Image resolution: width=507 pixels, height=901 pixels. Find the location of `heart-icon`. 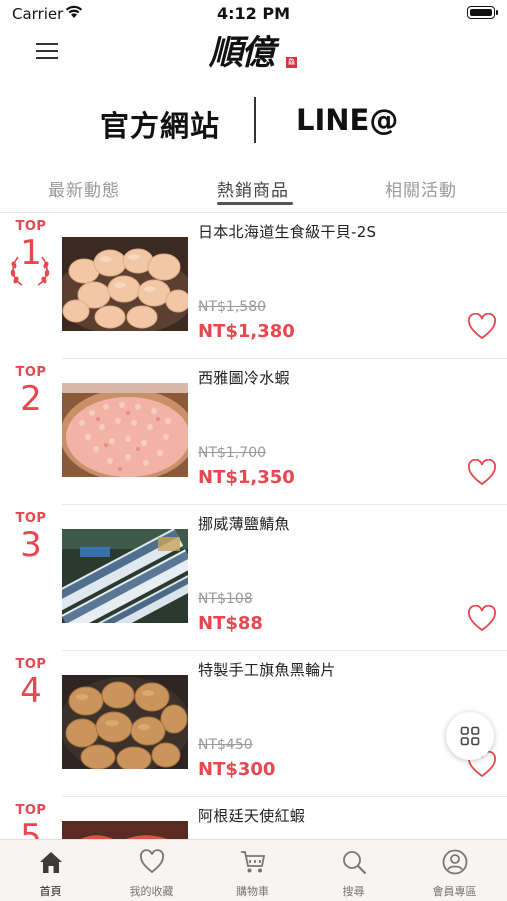

heart-icon is located at coordinates (152, 861).